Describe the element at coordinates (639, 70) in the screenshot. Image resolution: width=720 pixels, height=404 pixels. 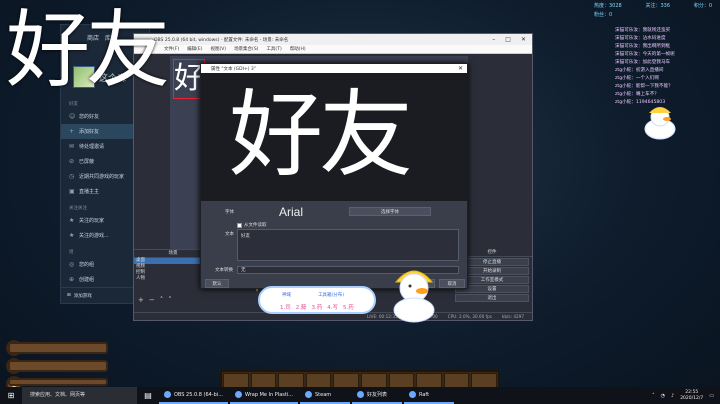
I see `chat-line: ztg小蛇：初游入直播间` at that location.